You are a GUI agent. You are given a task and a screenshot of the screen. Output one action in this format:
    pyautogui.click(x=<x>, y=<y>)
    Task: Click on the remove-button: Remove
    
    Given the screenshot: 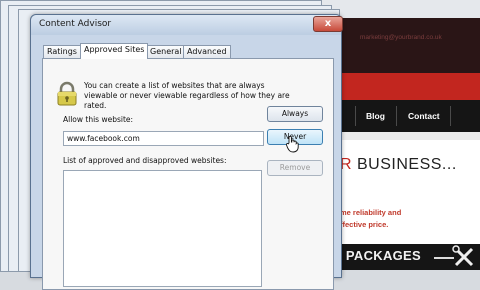 What is the action you would take?
    pyautogui.click(x=295, y=168)
    